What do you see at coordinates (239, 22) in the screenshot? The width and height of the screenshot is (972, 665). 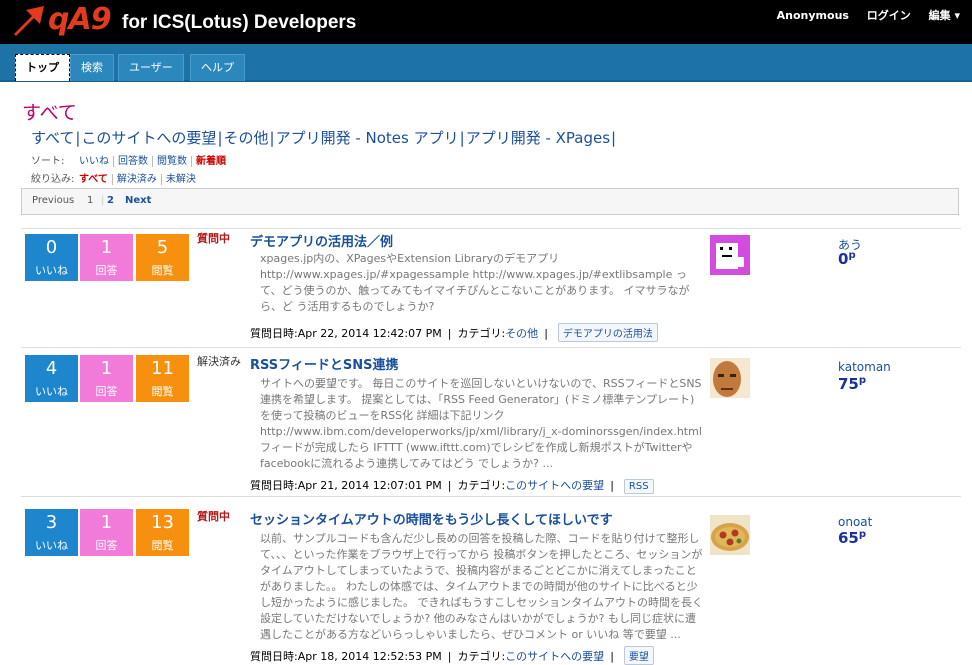 I see `site-subtitle: for ICS(Lotus) Developers` at bounding box center [239, 22].